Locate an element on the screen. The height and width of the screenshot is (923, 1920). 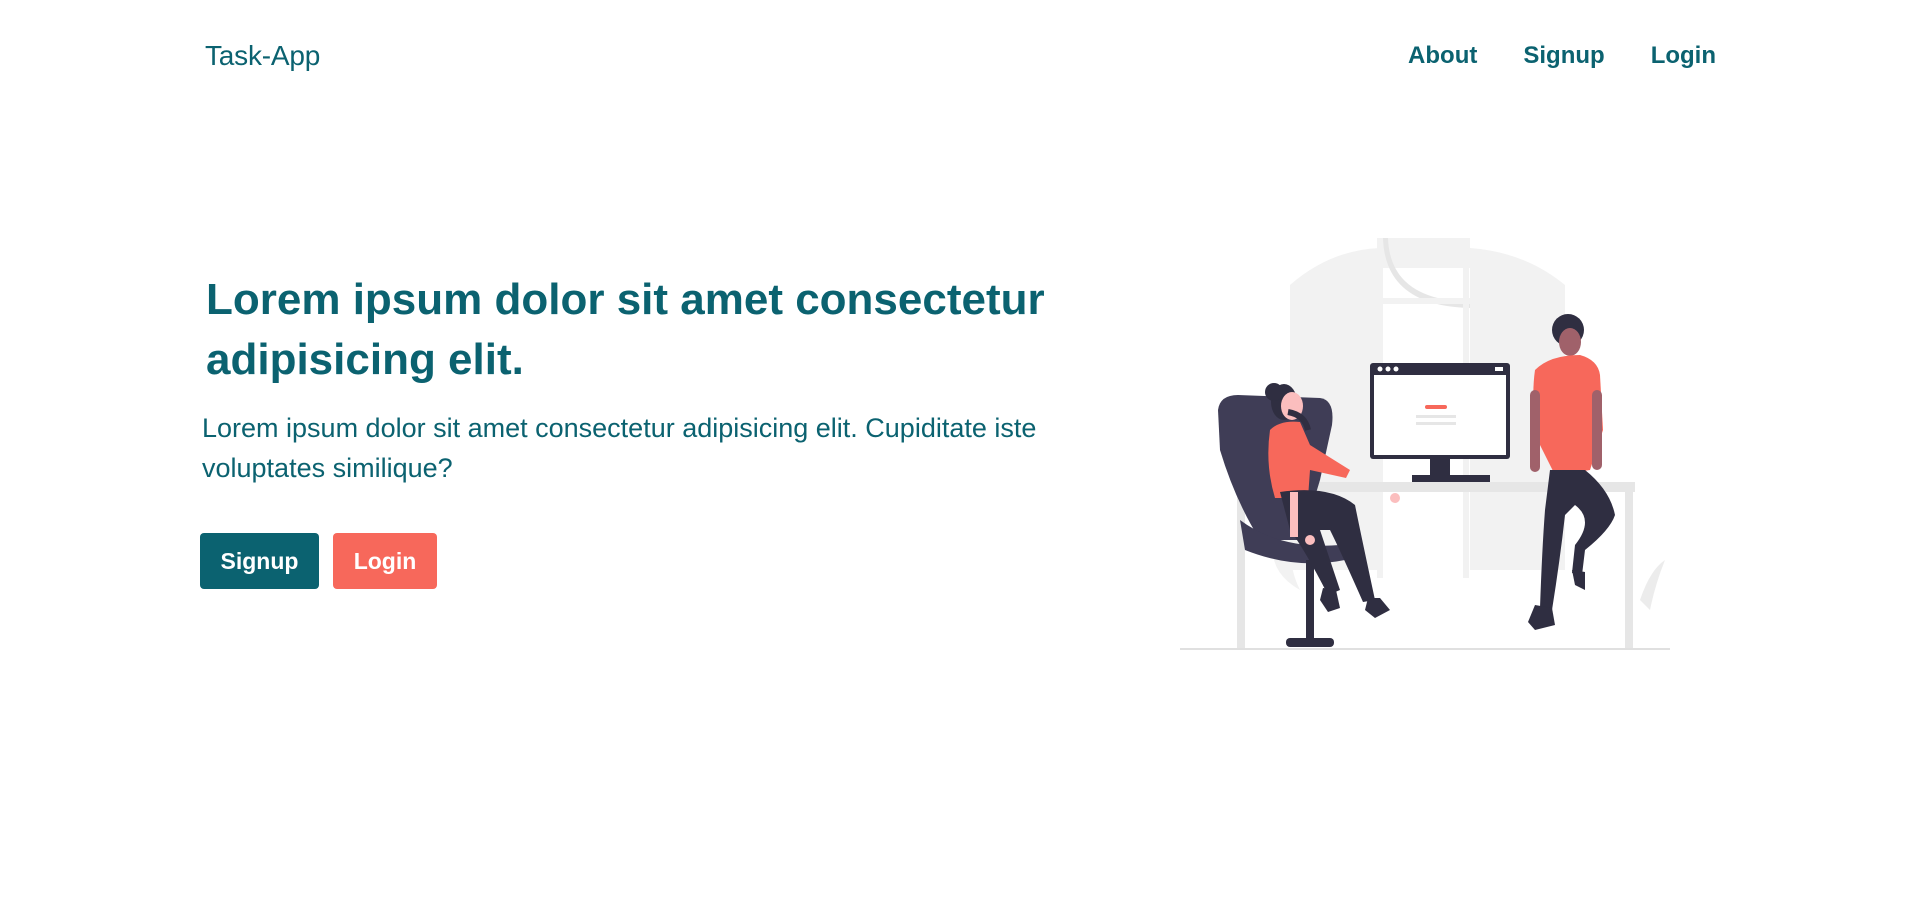
login-button: Login is located at coordinates (385, 561).